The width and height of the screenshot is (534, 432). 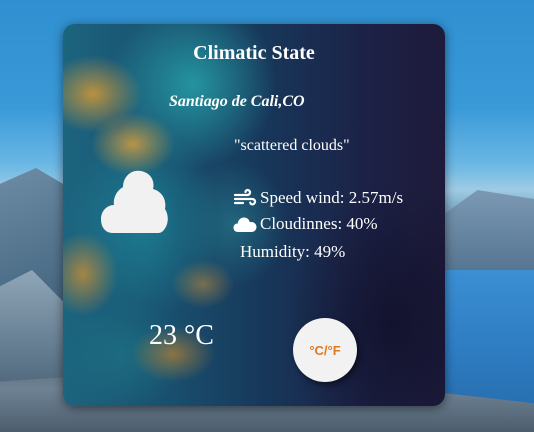 I want to click on humidity-row: Humidity: 49%, so click(x=292, y=252).